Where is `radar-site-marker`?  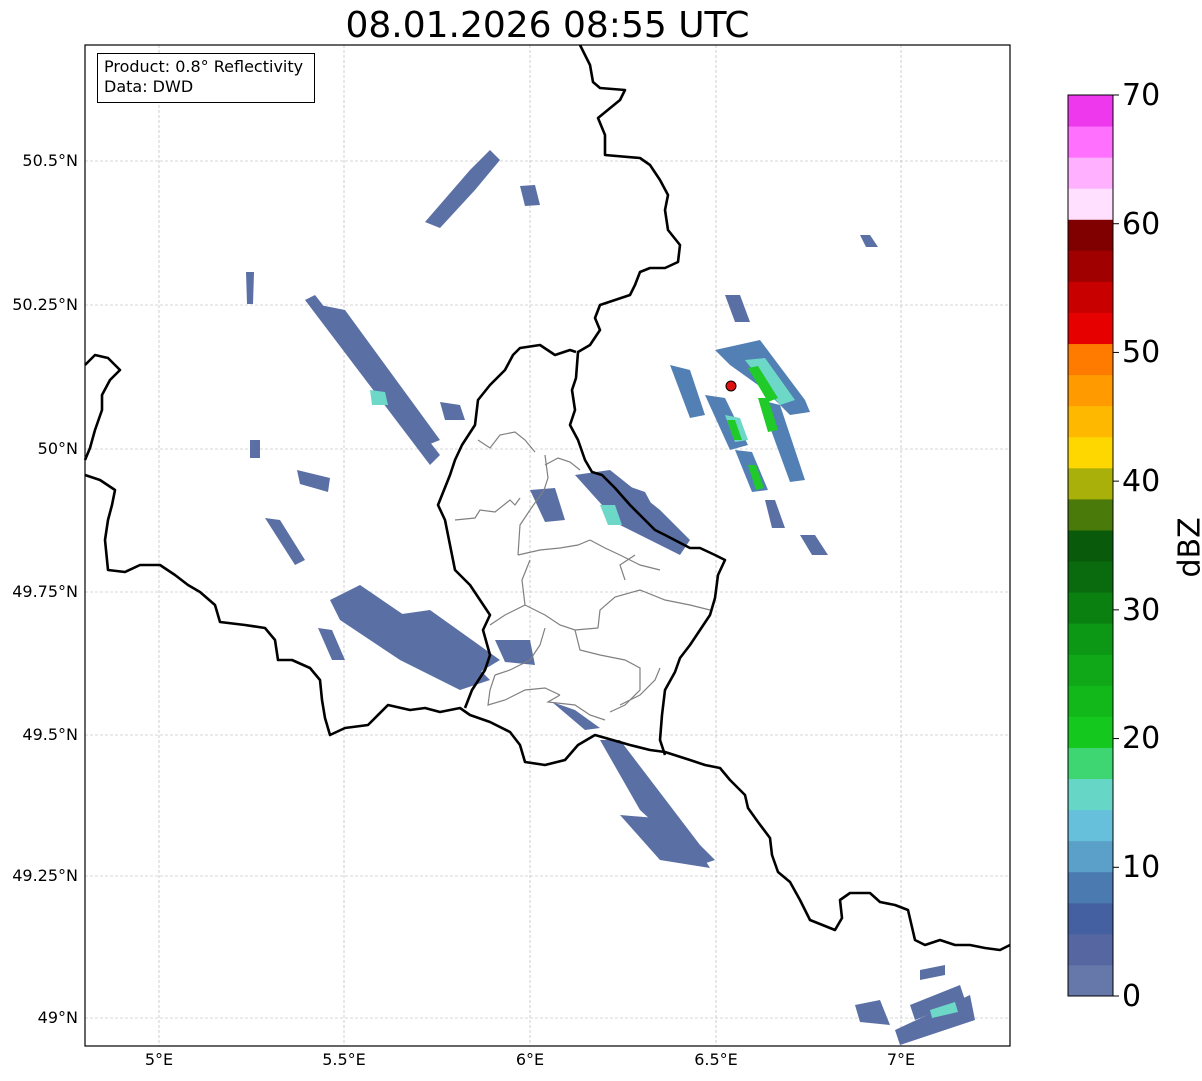 radar-site-marker is located at coordinates (731, 386).